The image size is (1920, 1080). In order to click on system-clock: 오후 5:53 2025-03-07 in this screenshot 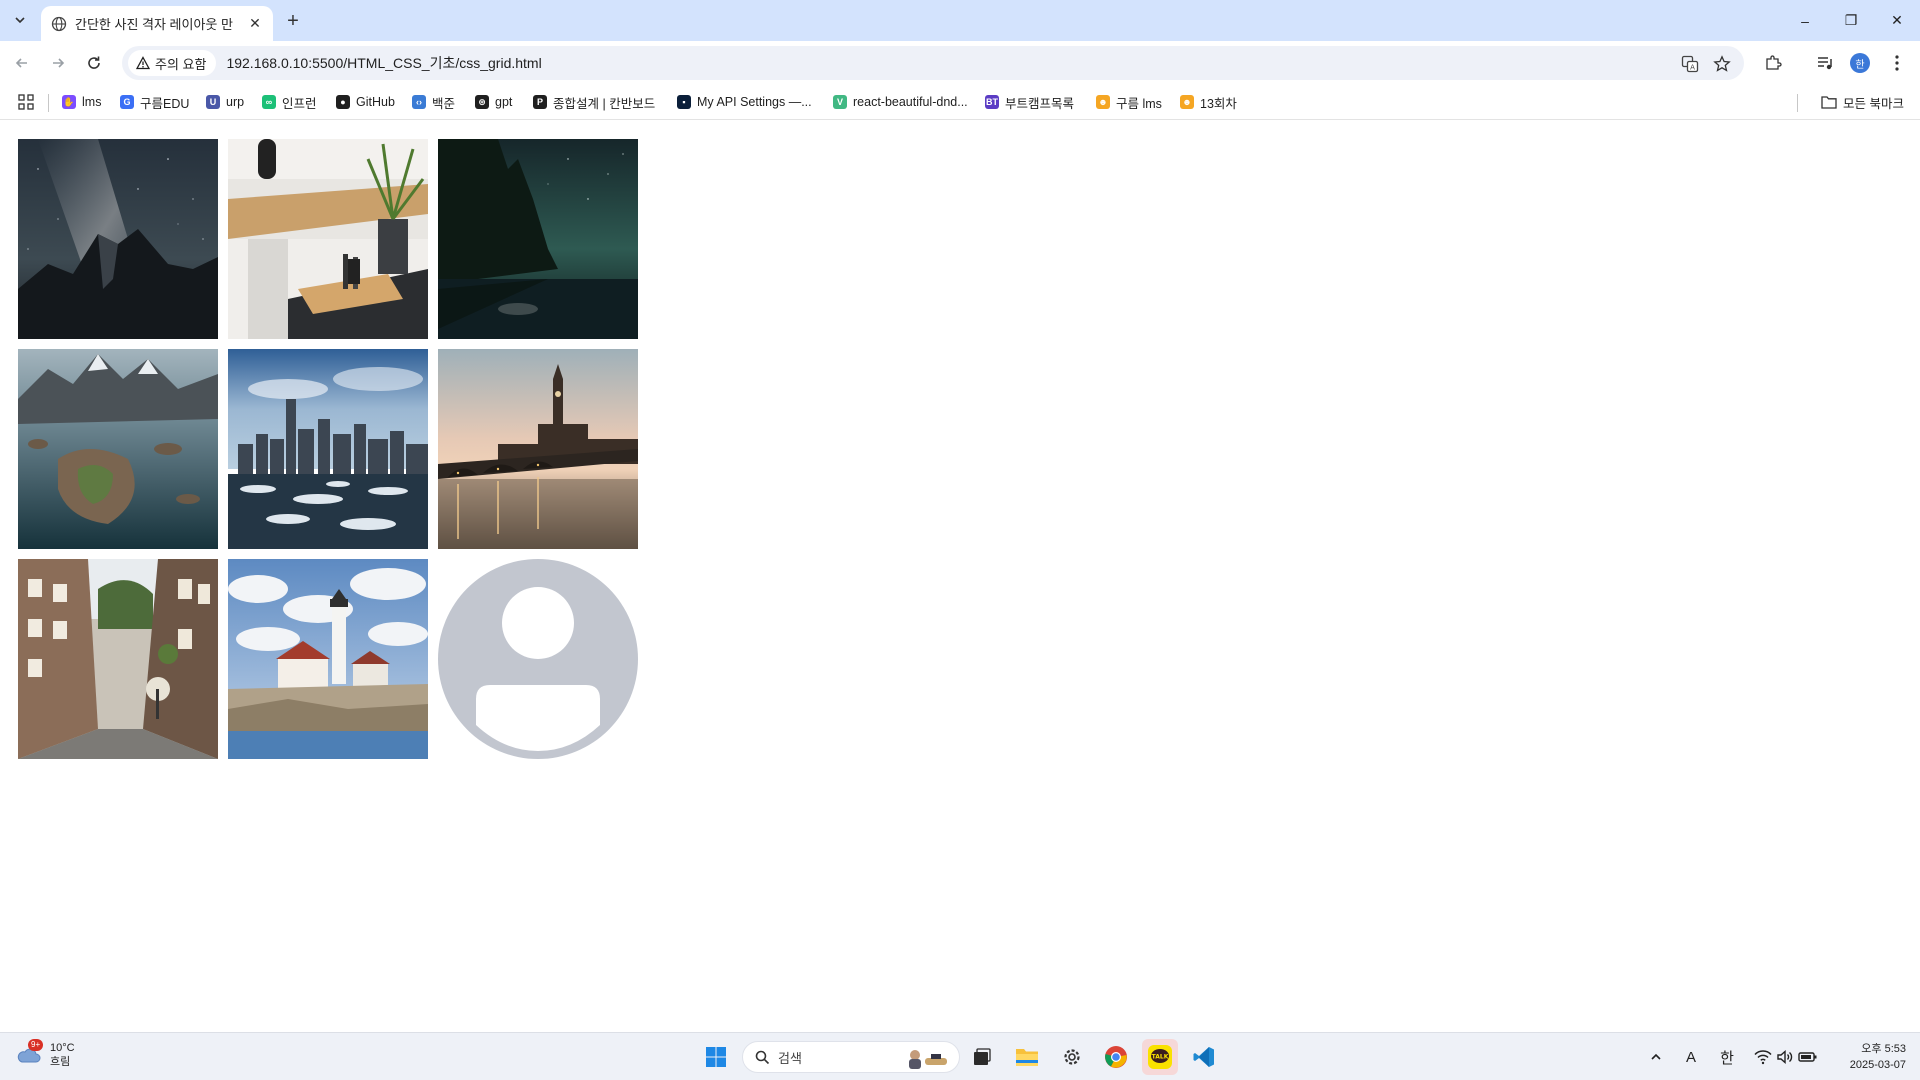, I will do `click(1871, 1057)`.